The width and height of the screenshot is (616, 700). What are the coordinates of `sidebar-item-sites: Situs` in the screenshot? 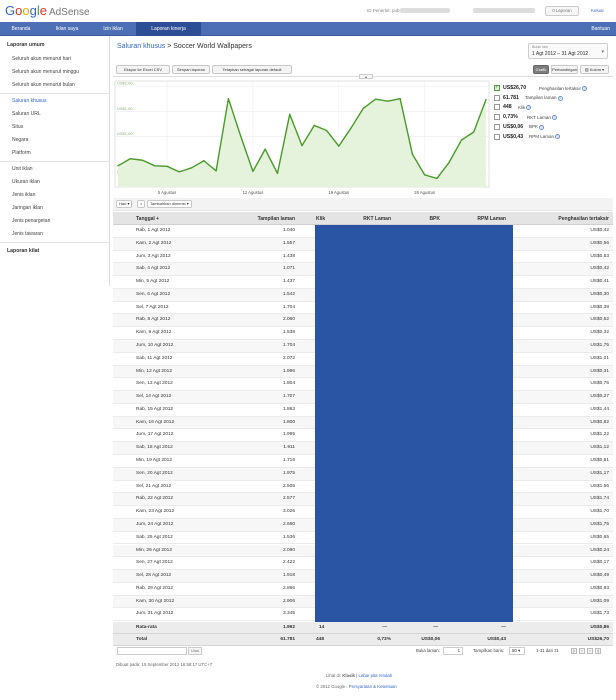 It's located at (17, 127).